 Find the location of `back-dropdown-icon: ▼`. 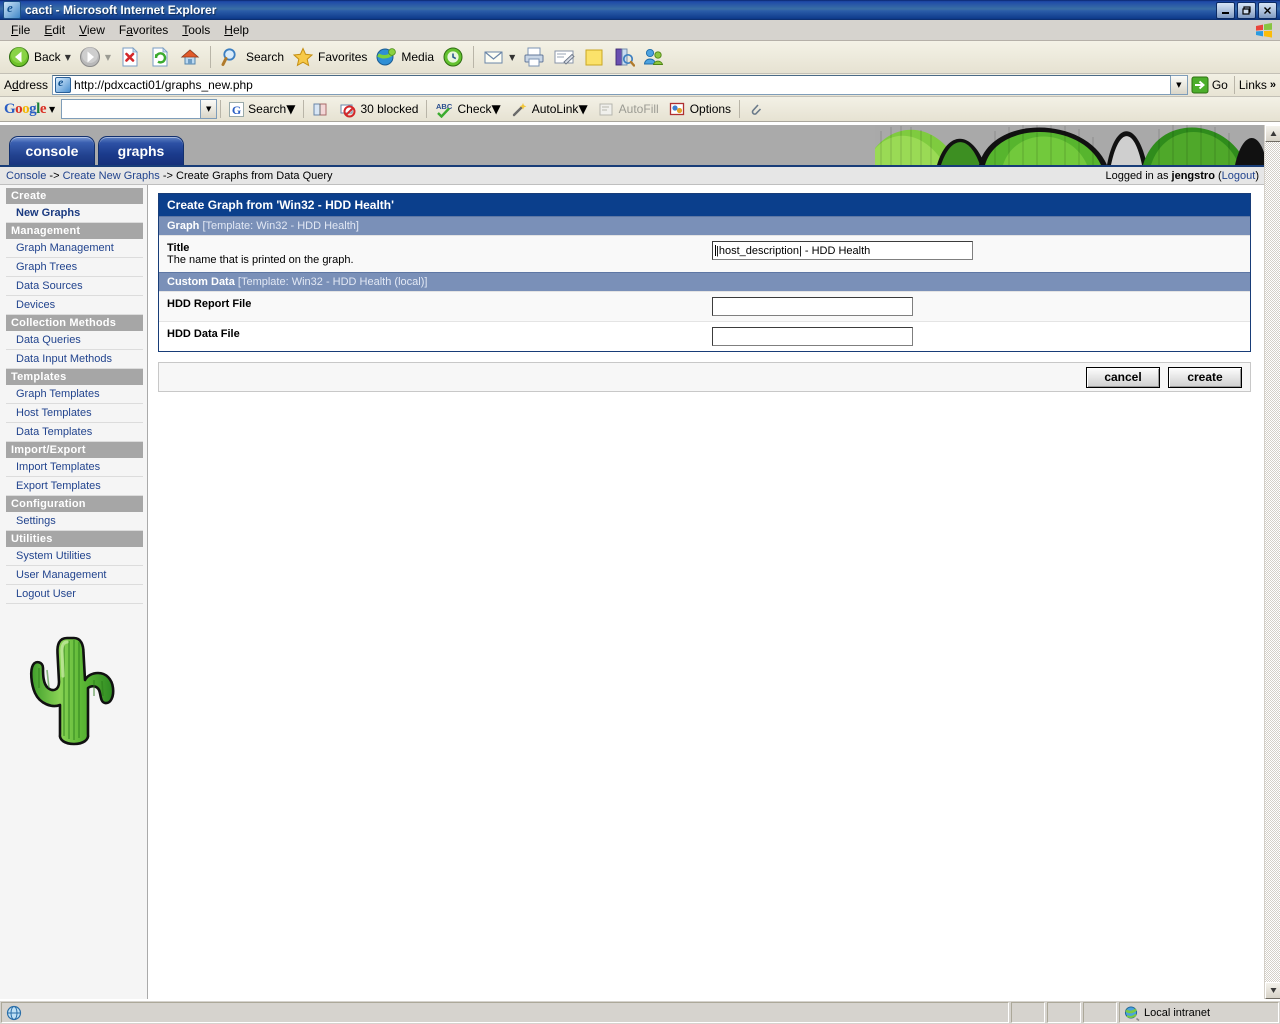

back-dropdown-icon: ▼ is located at coordinates (68, 57).